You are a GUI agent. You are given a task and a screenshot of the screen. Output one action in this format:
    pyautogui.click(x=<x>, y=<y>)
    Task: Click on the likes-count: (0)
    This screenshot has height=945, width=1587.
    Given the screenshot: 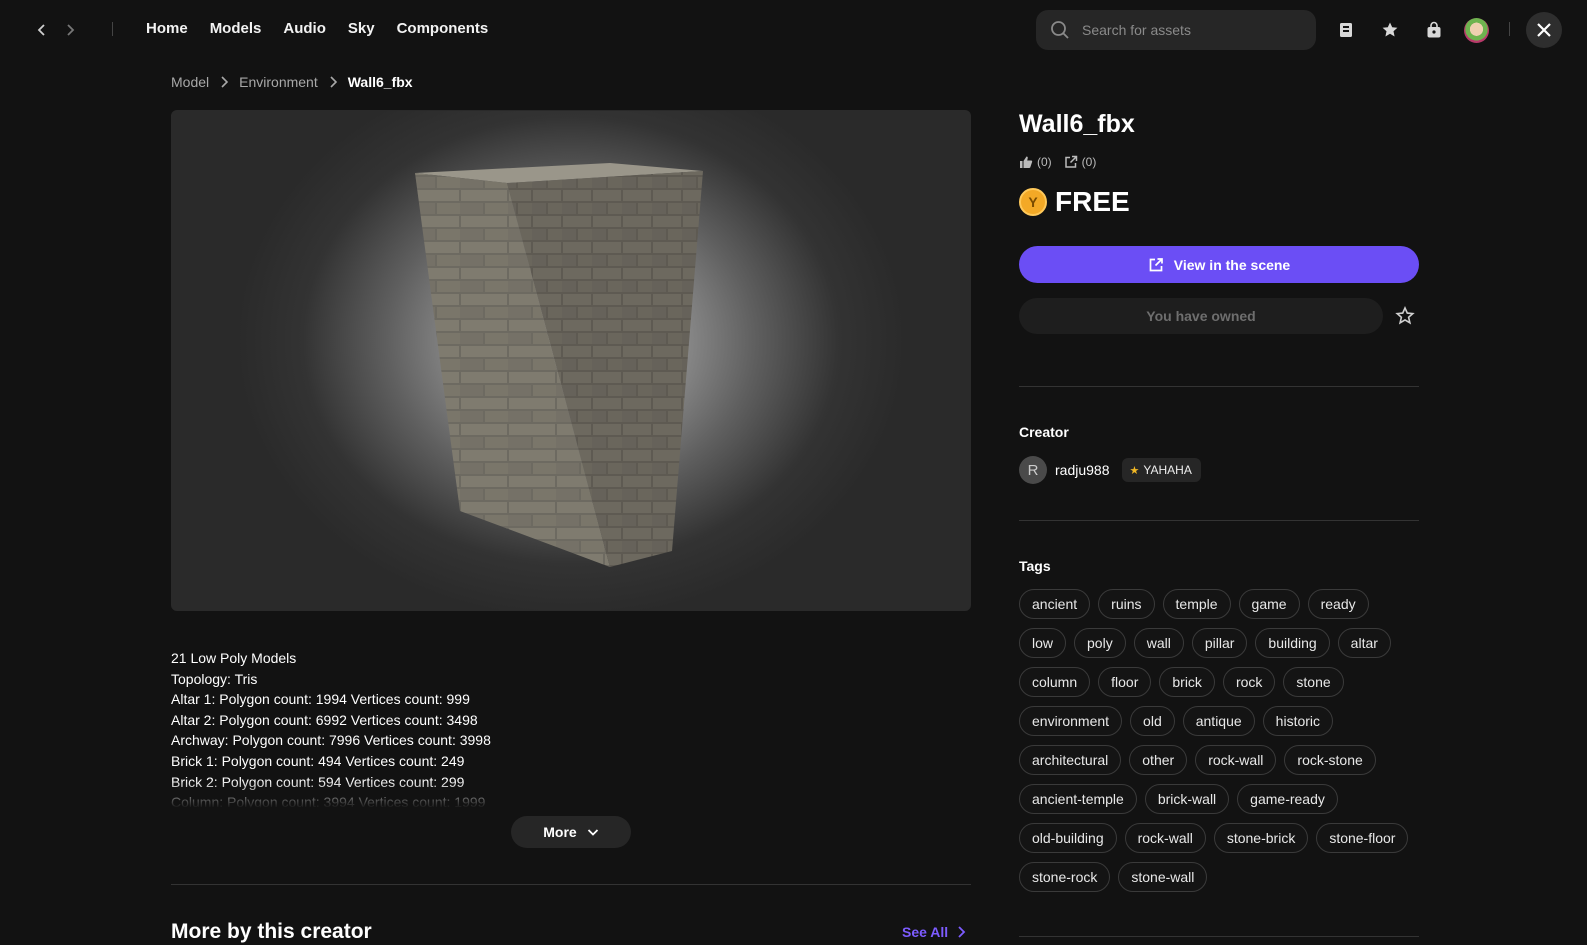 What is the action you would take?
    pyautogui.click(x=1044, y=162)
    